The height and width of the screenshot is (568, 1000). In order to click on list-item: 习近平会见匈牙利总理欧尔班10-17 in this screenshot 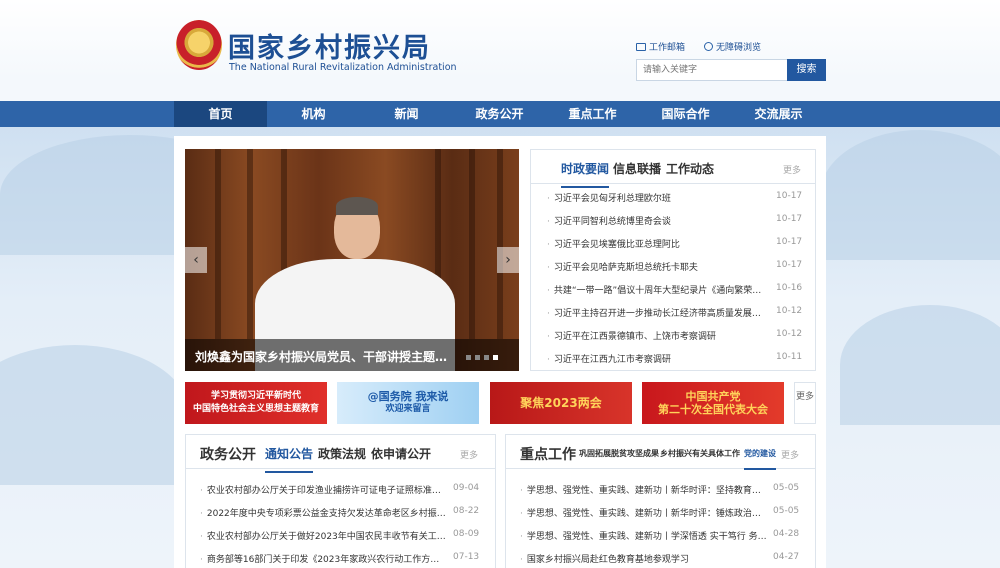, I will do `click(673, 198)`.